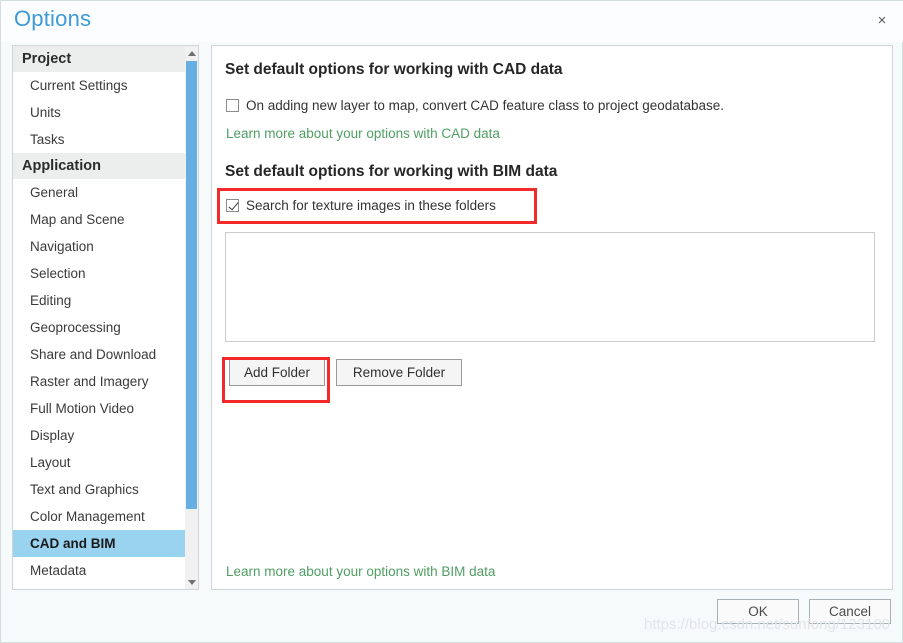  Describe the element at coordinates (105, 139) in the screenshot. I see `sidebar-item-tasks: Tasks` at that location.